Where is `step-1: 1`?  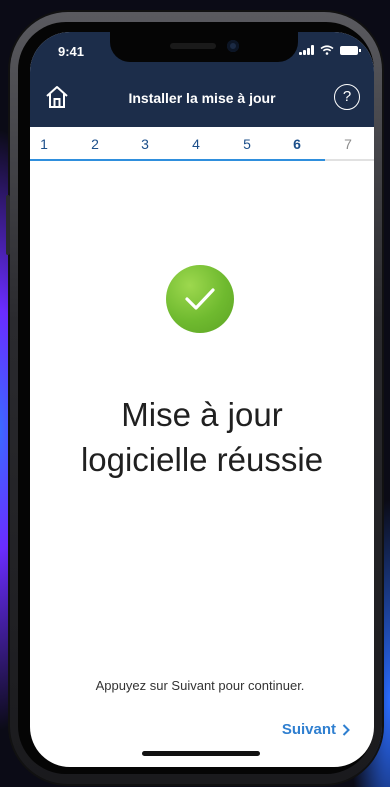
step-1: 1 is located at coordinates (44, 144).